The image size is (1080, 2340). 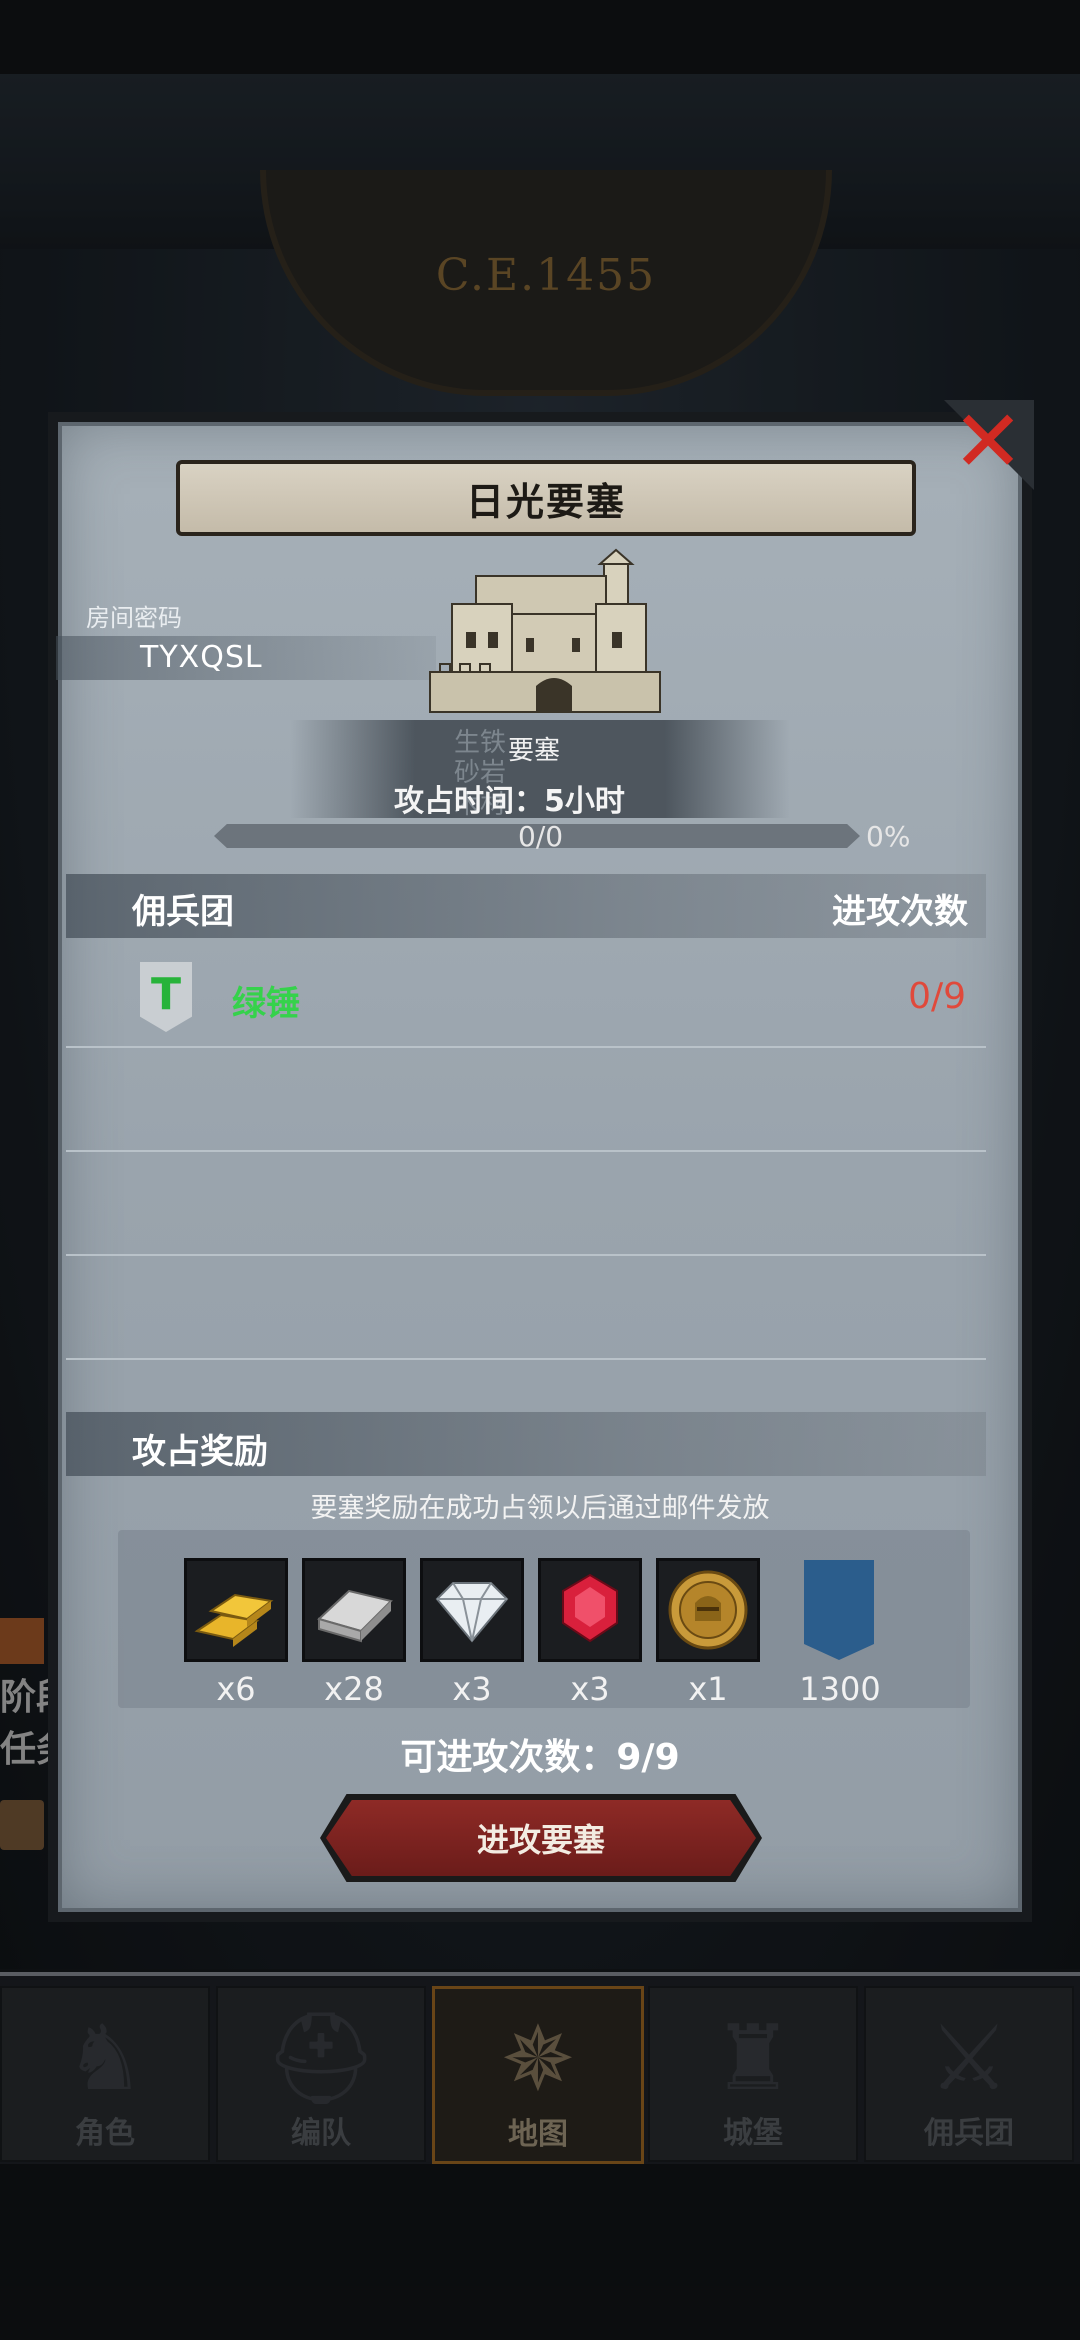 What do you see at coordinates (545, 501) in the screenshot?
I see `dialog-title: 日光要塞` at bounding box center [545, 501].